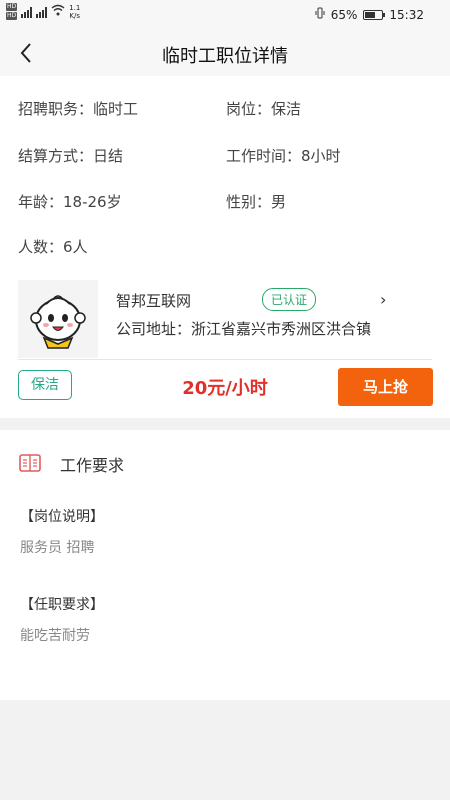 Image resolution: width=450 pixels, height=800 pixels. I want to click on job-position: 招聘职务：临时工, so click(78, 109).